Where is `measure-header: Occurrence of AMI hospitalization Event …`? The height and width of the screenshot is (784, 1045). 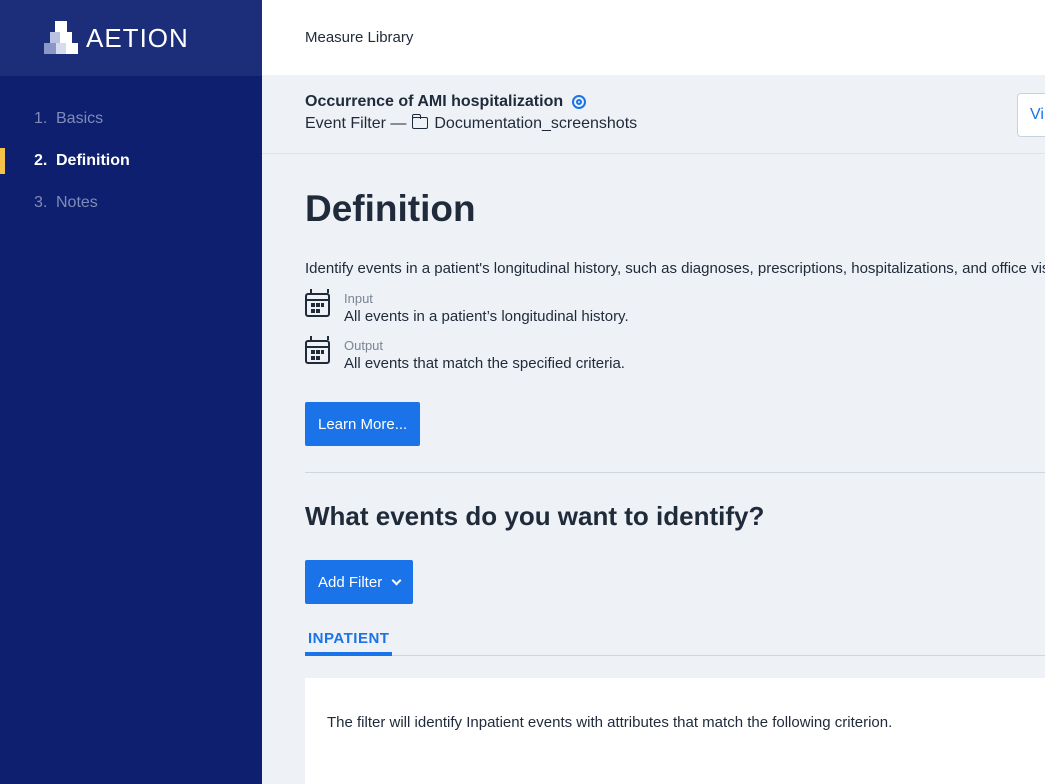 measure-header: Occurrence of AMI hospitalization Event … is located at coordinates (653, 114).